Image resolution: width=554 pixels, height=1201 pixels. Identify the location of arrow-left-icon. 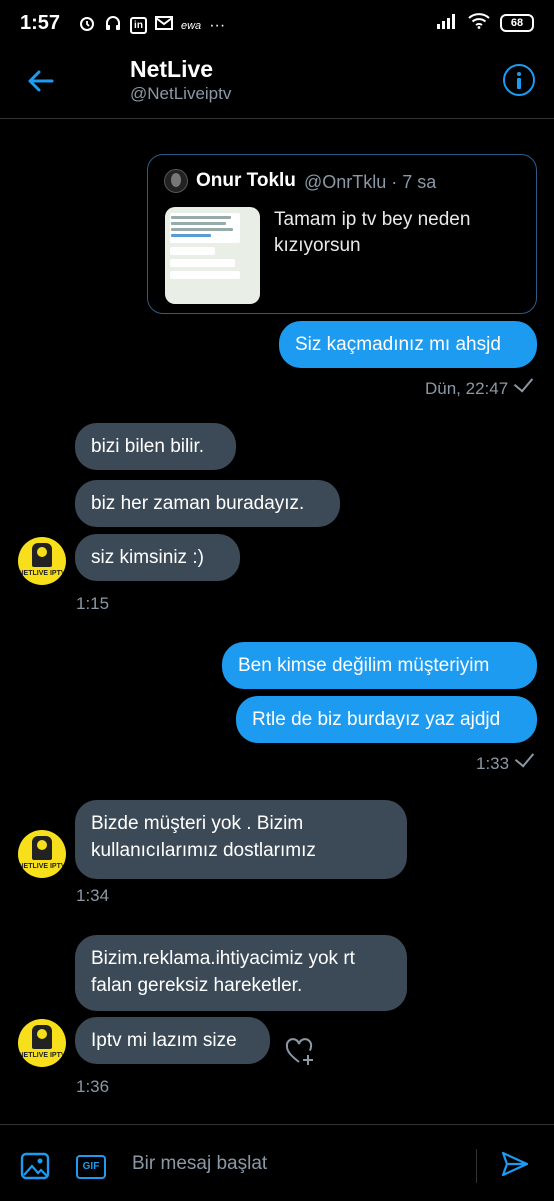
(41, 81).